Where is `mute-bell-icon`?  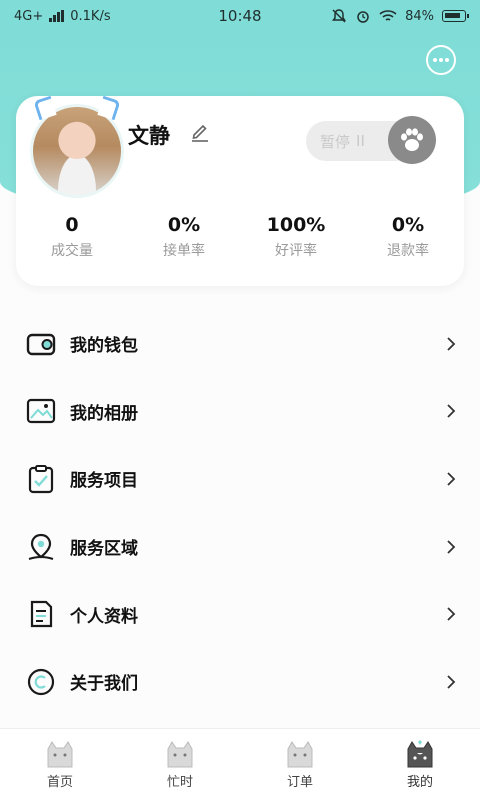 mute-bell-icon is located at coordinates (339, 16).